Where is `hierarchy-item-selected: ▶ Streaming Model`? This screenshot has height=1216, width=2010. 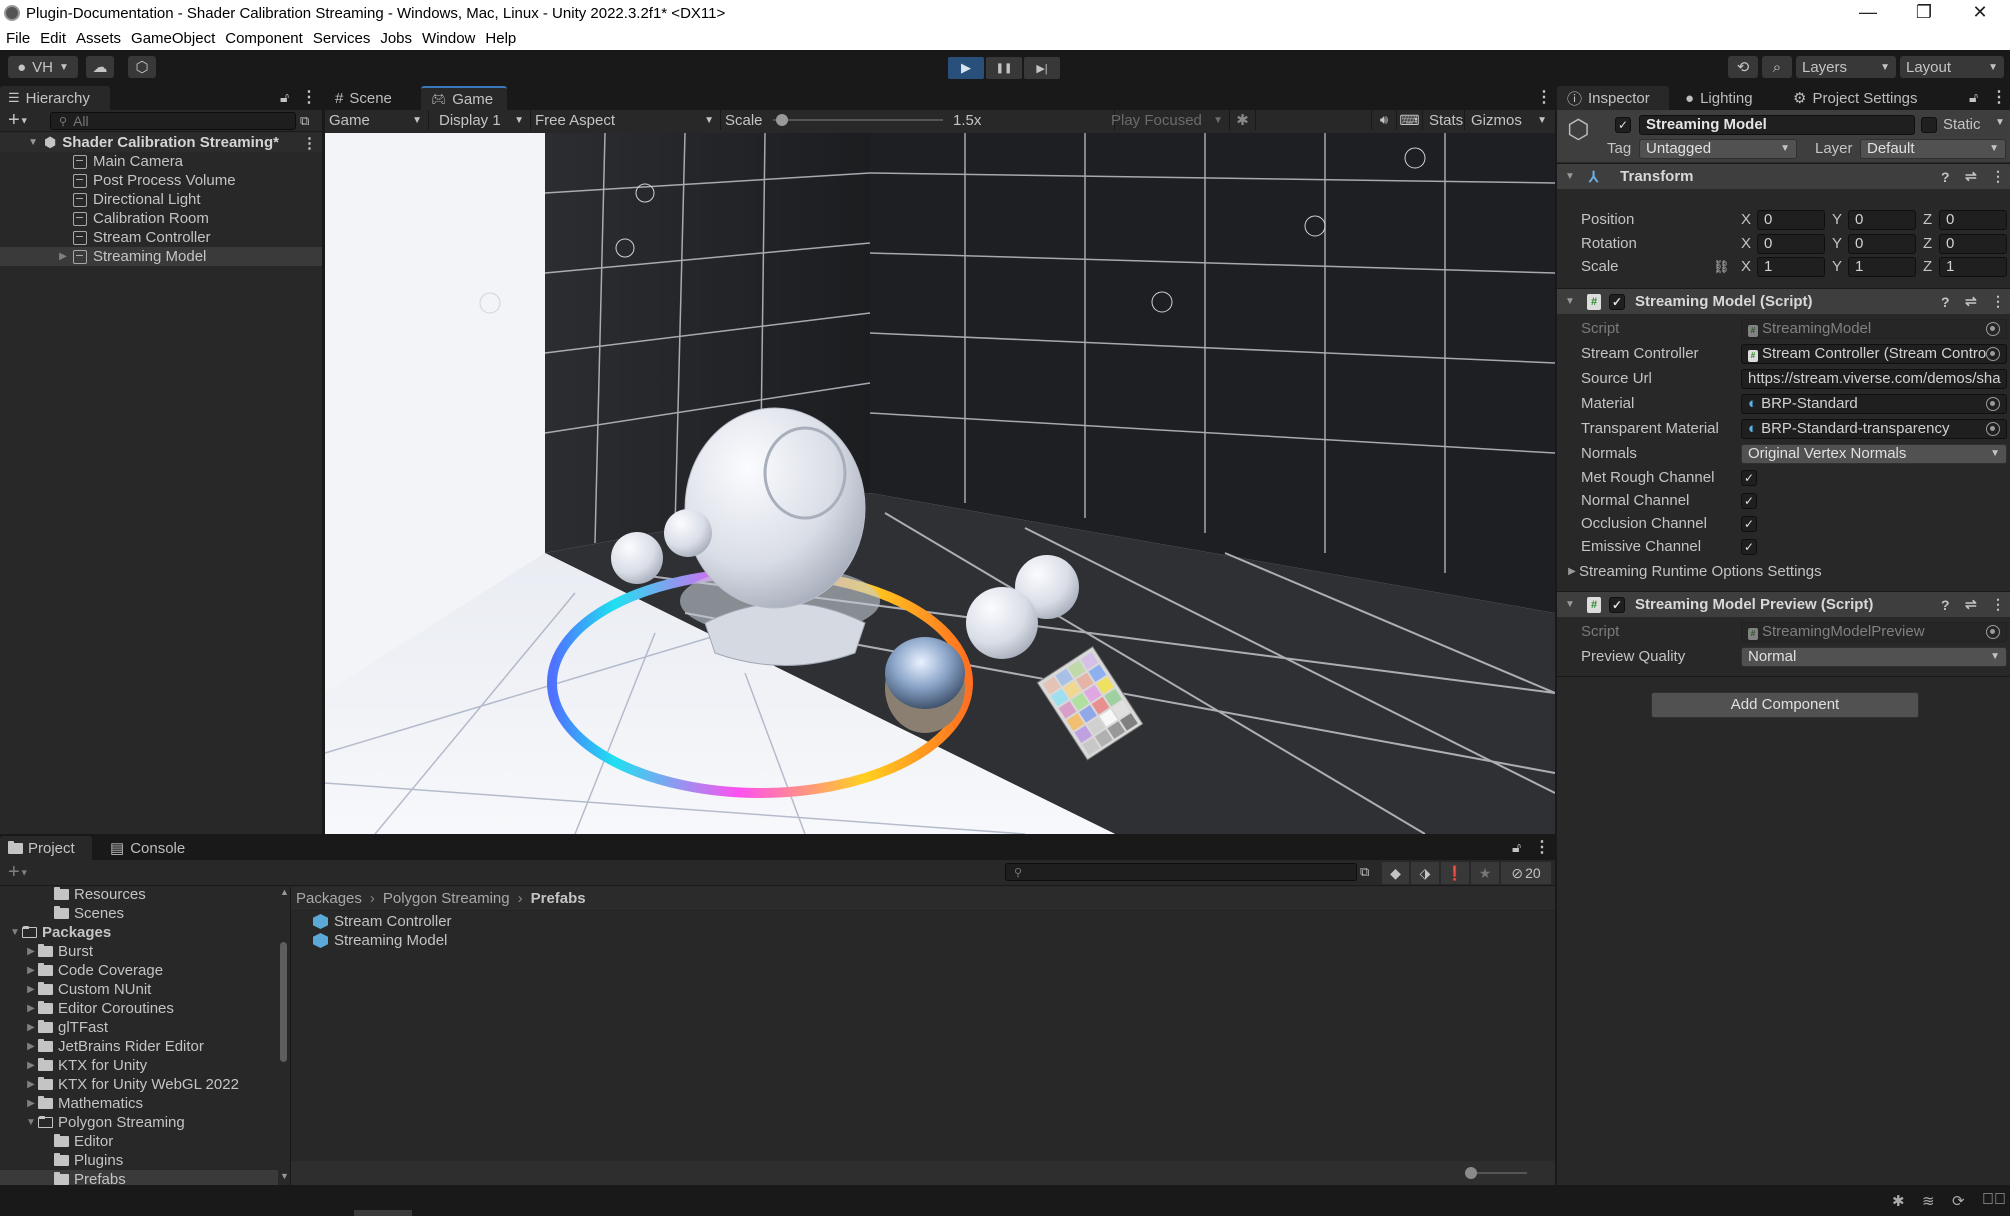
hierarchy-item-selected: ▶ Streaming Model is located at coordinates (161, 256).